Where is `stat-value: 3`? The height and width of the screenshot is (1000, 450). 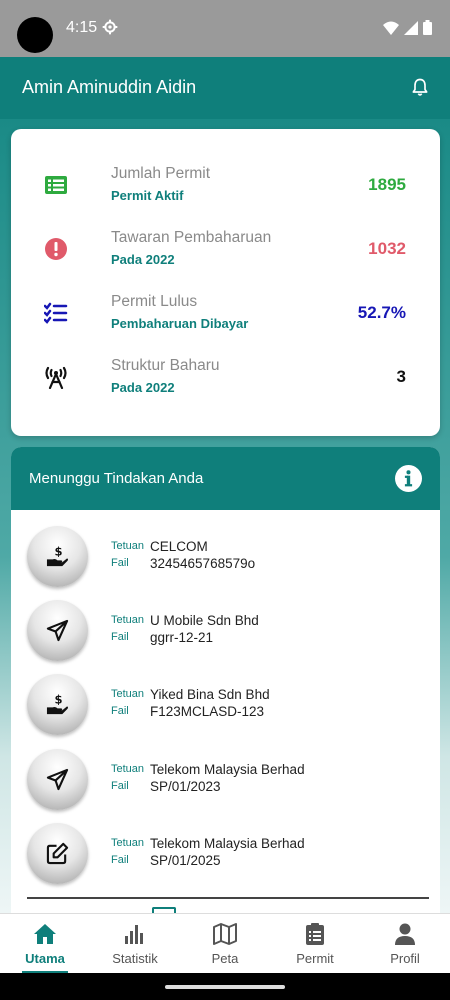
stat-value: 3 is located at coordinates (401, 376).